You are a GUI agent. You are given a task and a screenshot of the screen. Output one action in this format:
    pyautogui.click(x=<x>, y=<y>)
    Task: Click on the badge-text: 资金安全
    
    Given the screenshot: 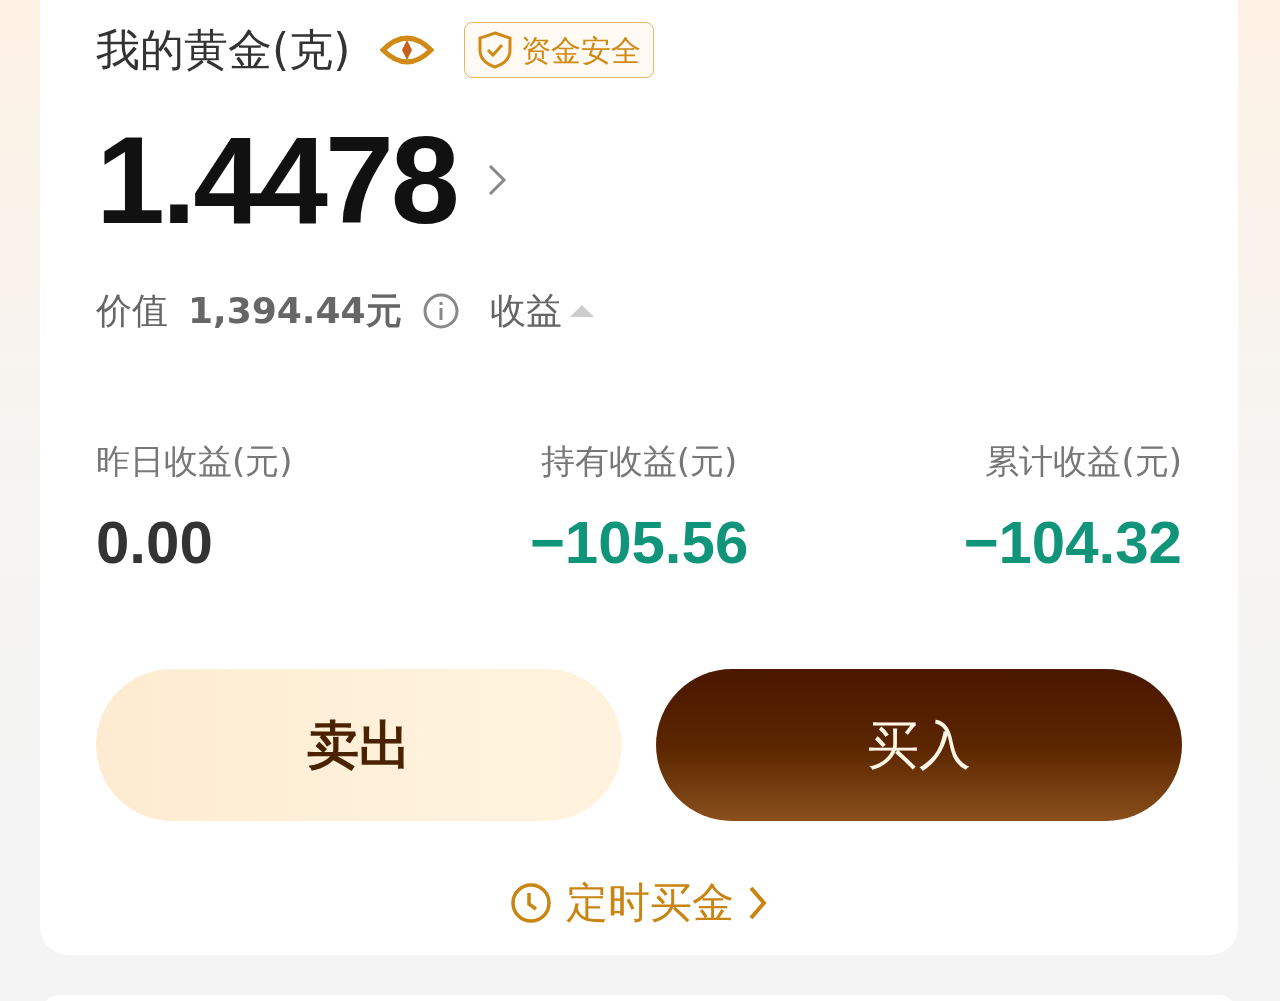 What is the action you would take?
    pyautogui.click(x=581, y=50)
    